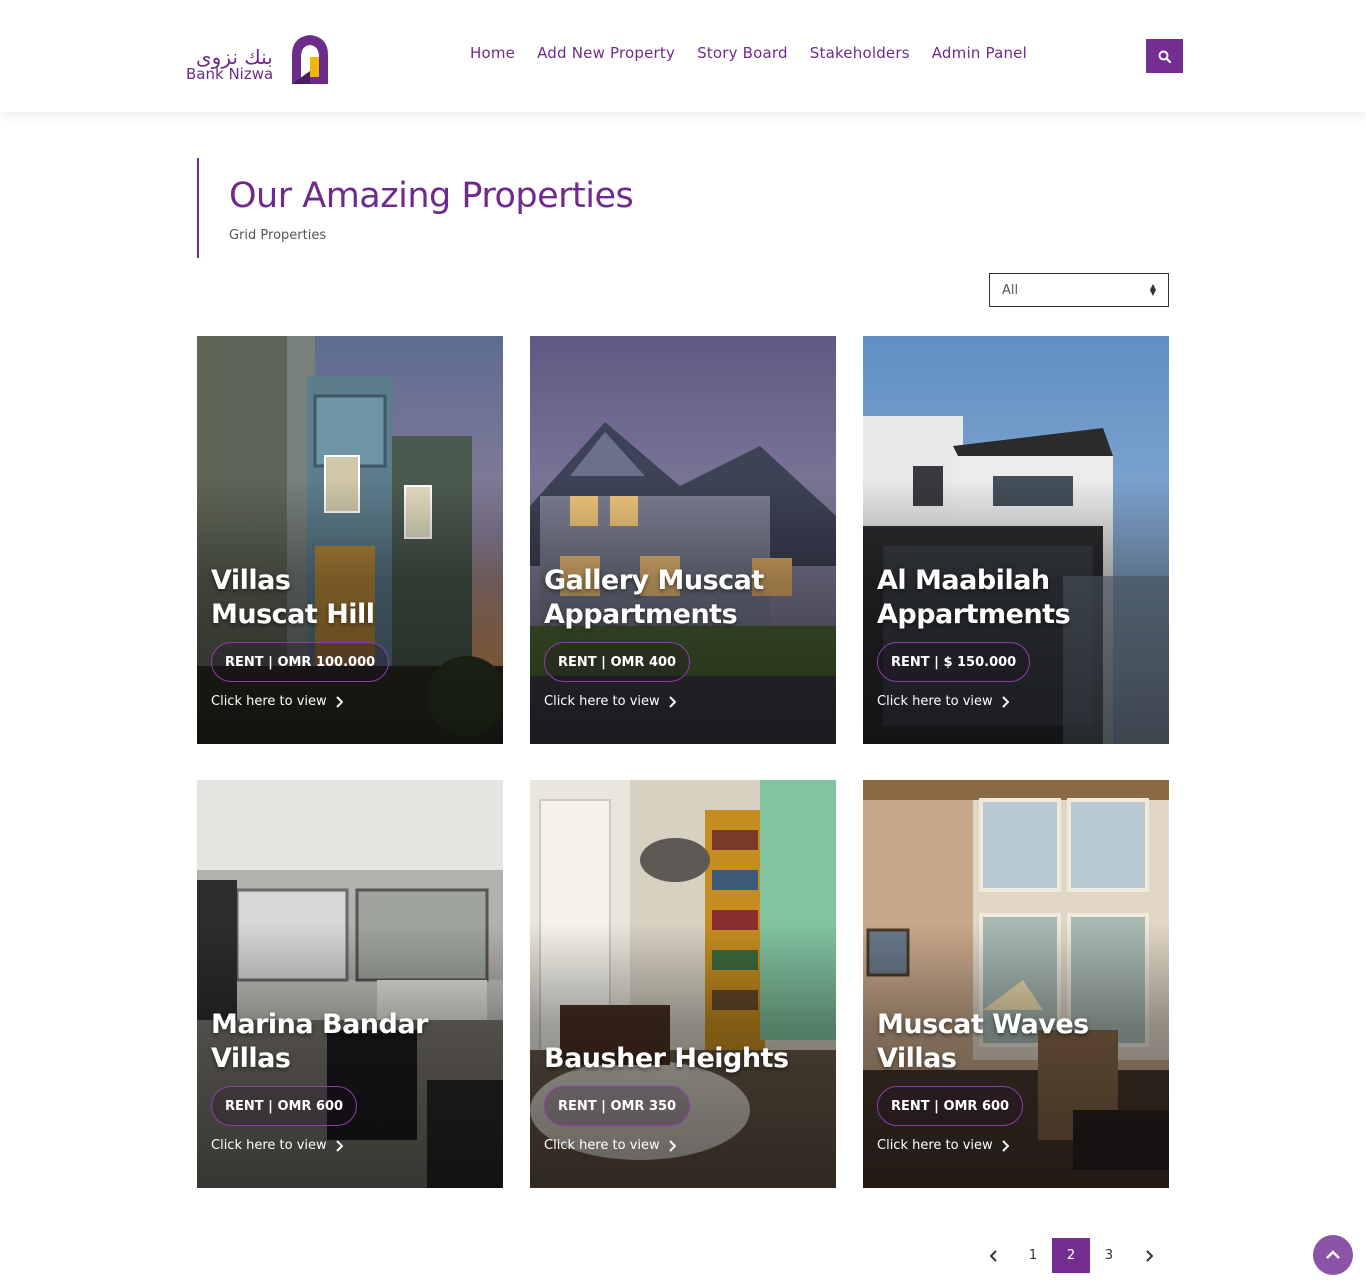 This screenshot has width=1366, height=1287. I want to click on property-title-line1: Marina Bandar, so click(319, 1024).